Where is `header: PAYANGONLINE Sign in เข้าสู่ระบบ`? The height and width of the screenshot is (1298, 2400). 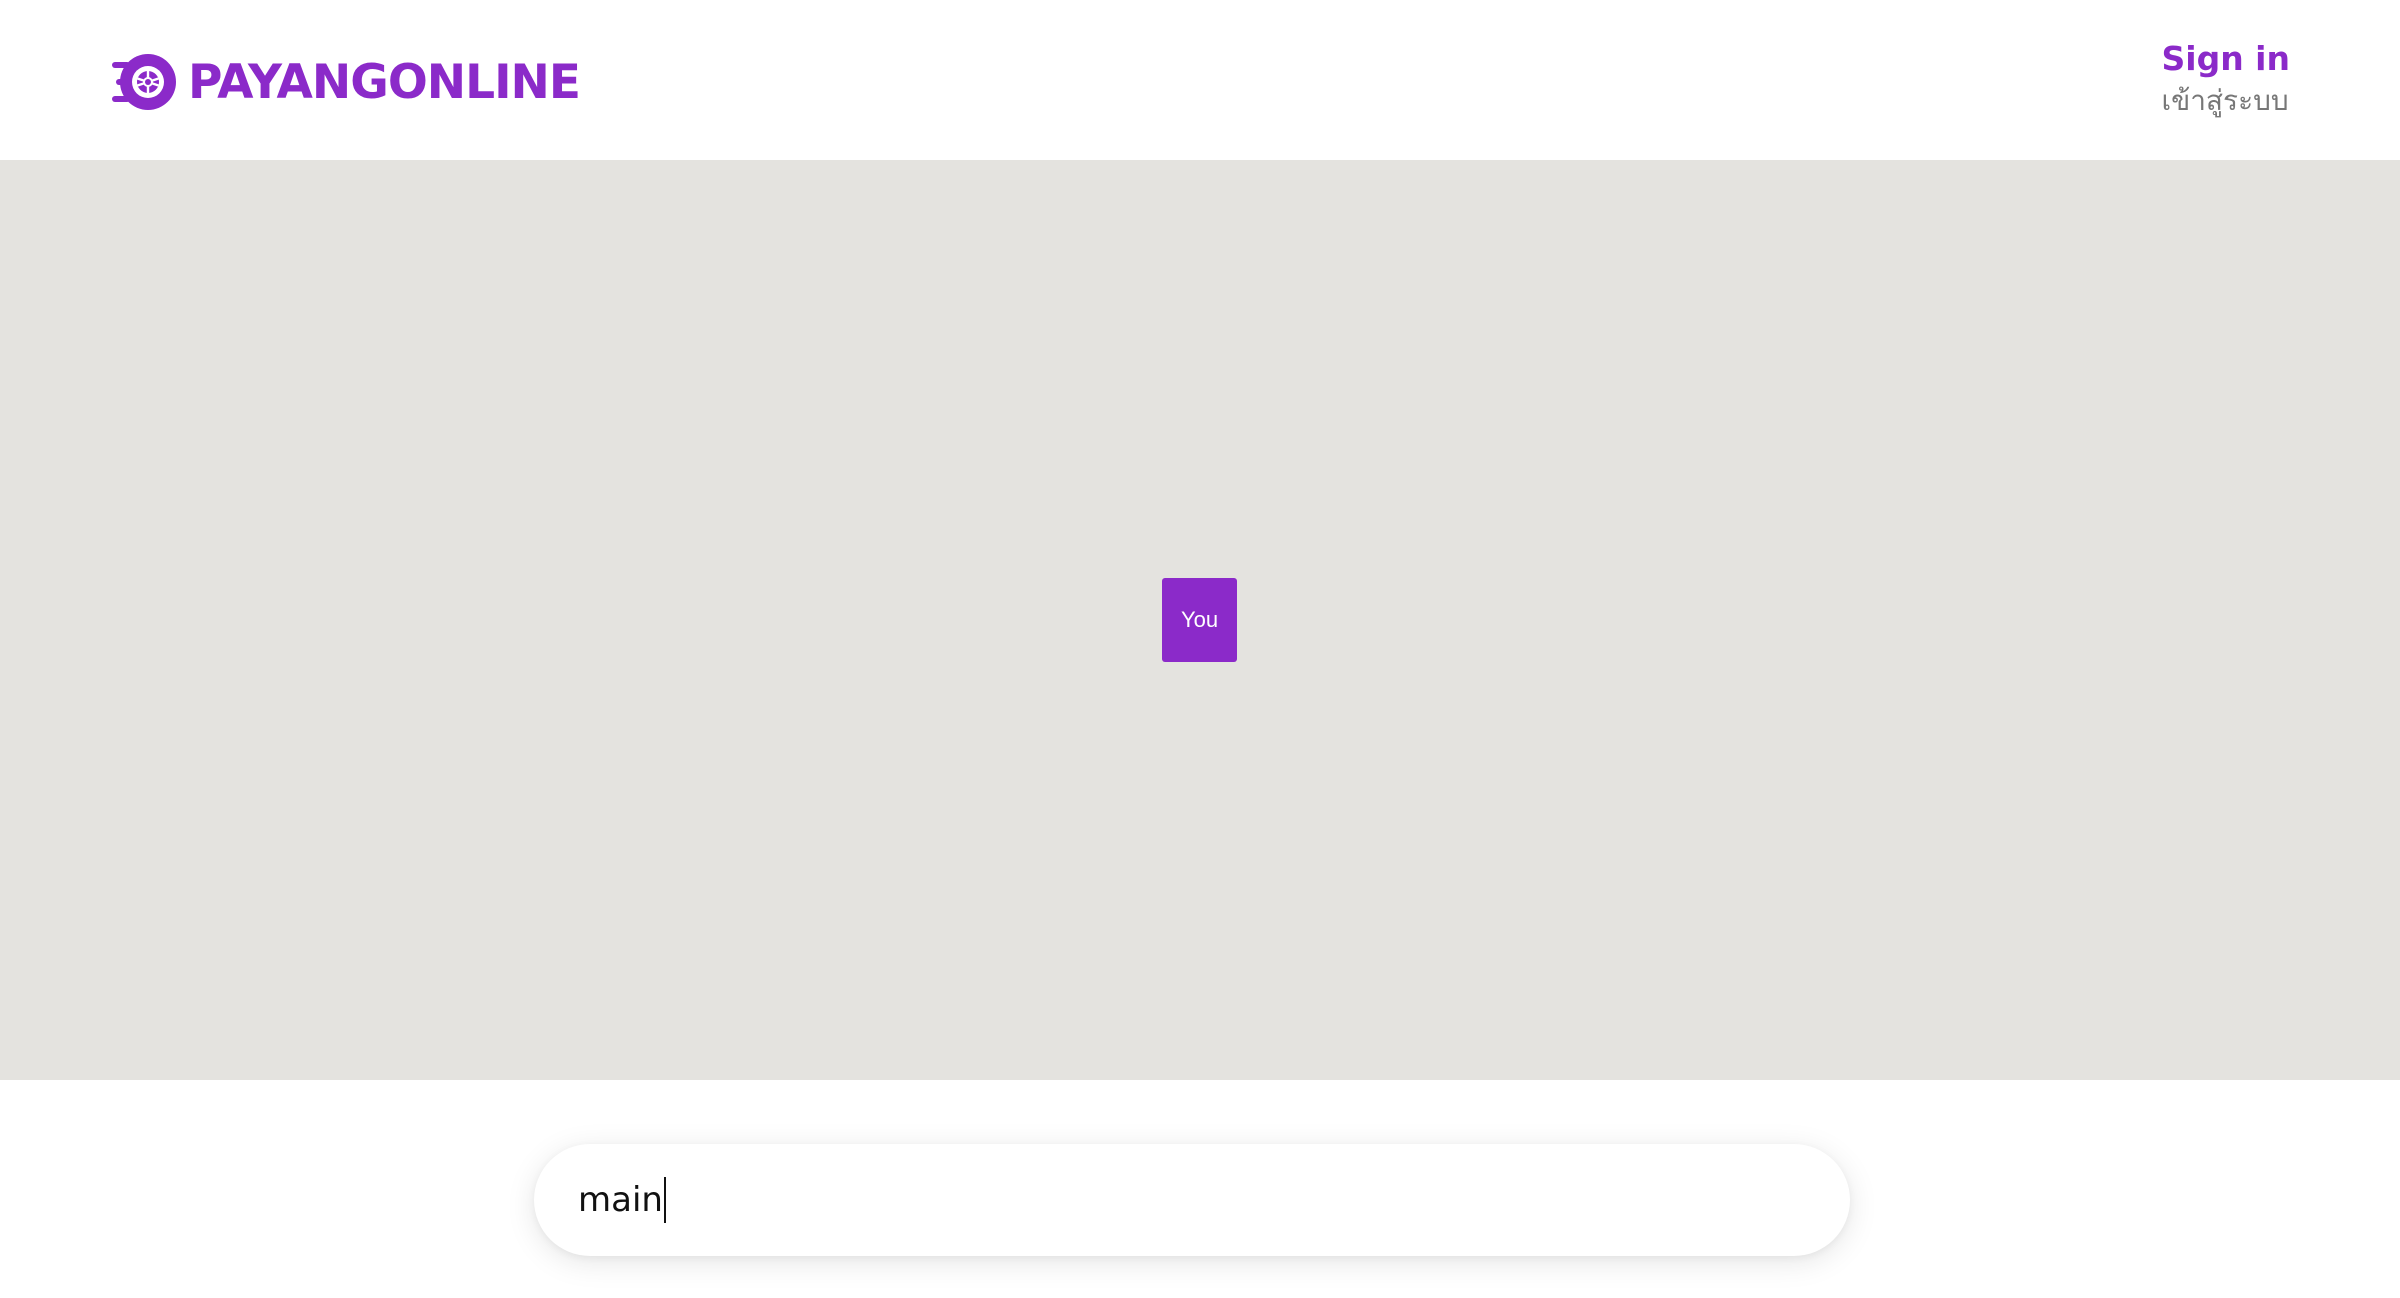 header: PAYANGONLINE Sign in เข้าสู่ระบบ is located at coordinates (1200, 80).